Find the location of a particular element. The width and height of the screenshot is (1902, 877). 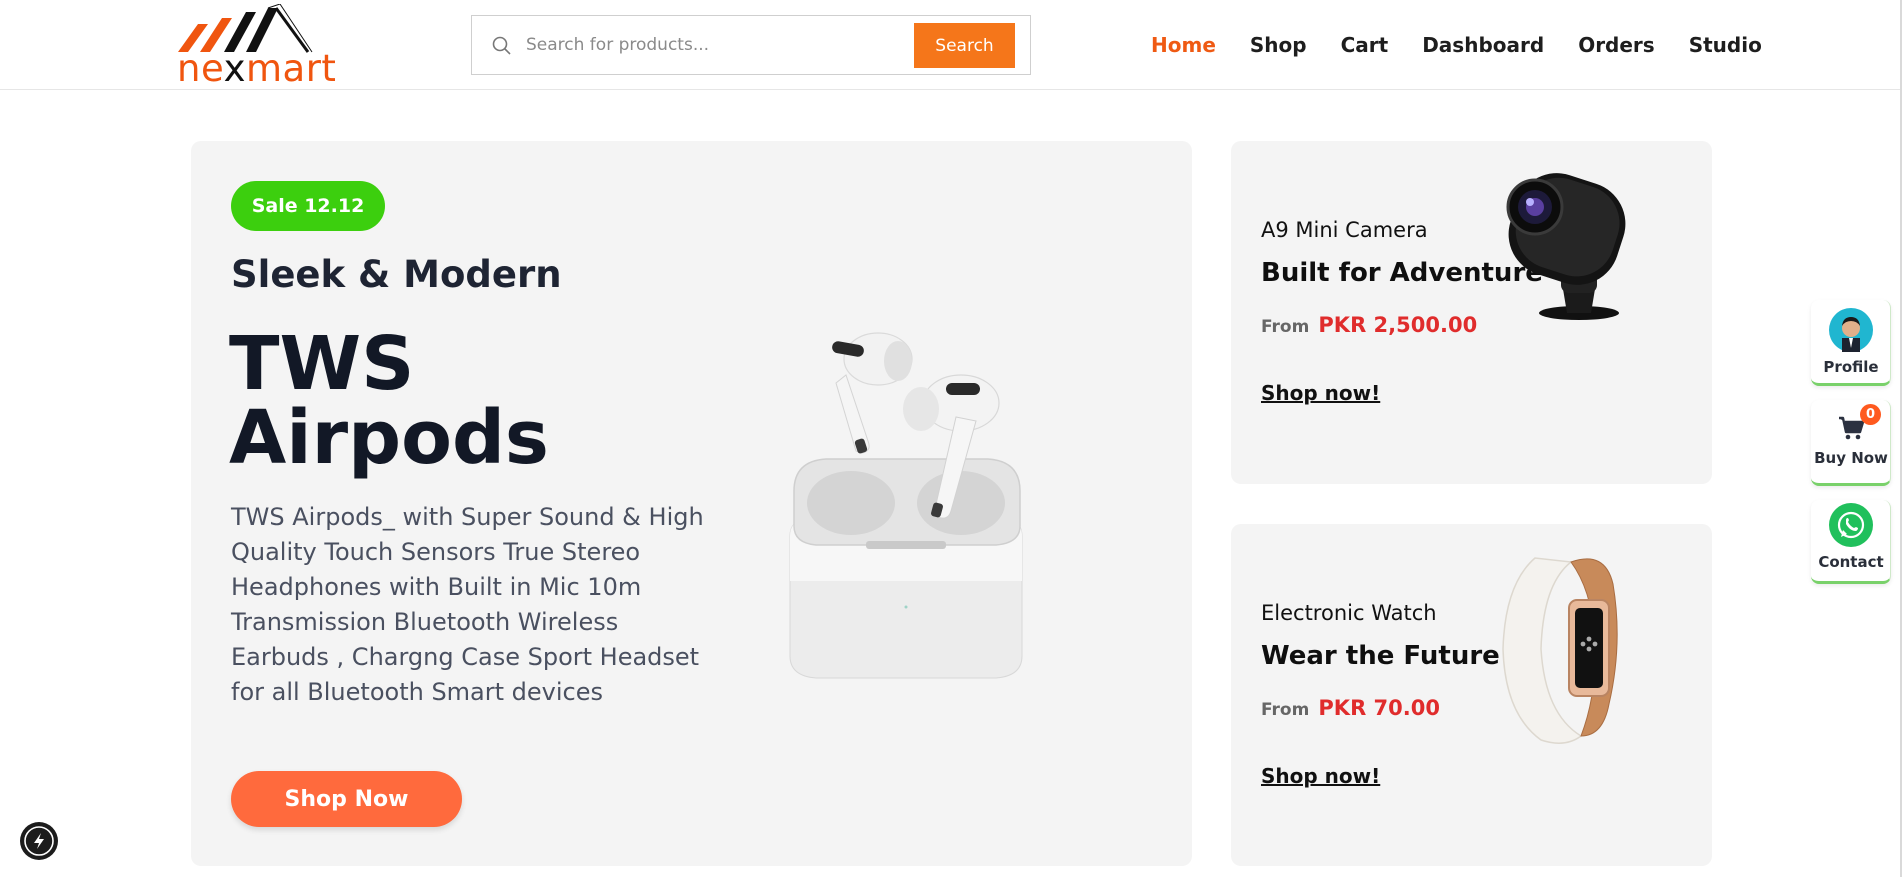

lightning-bolt-icon is located at coordinates (39, 841).